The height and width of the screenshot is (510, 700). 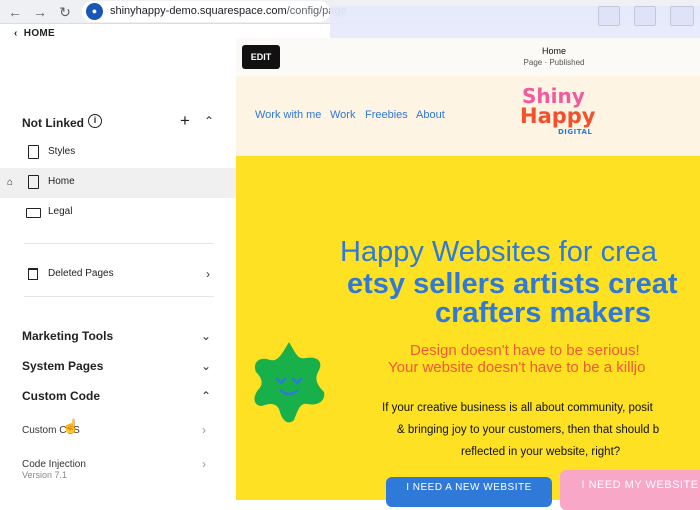 I want to click on logo-text: DIGITAL, so click(x=575, y=132).